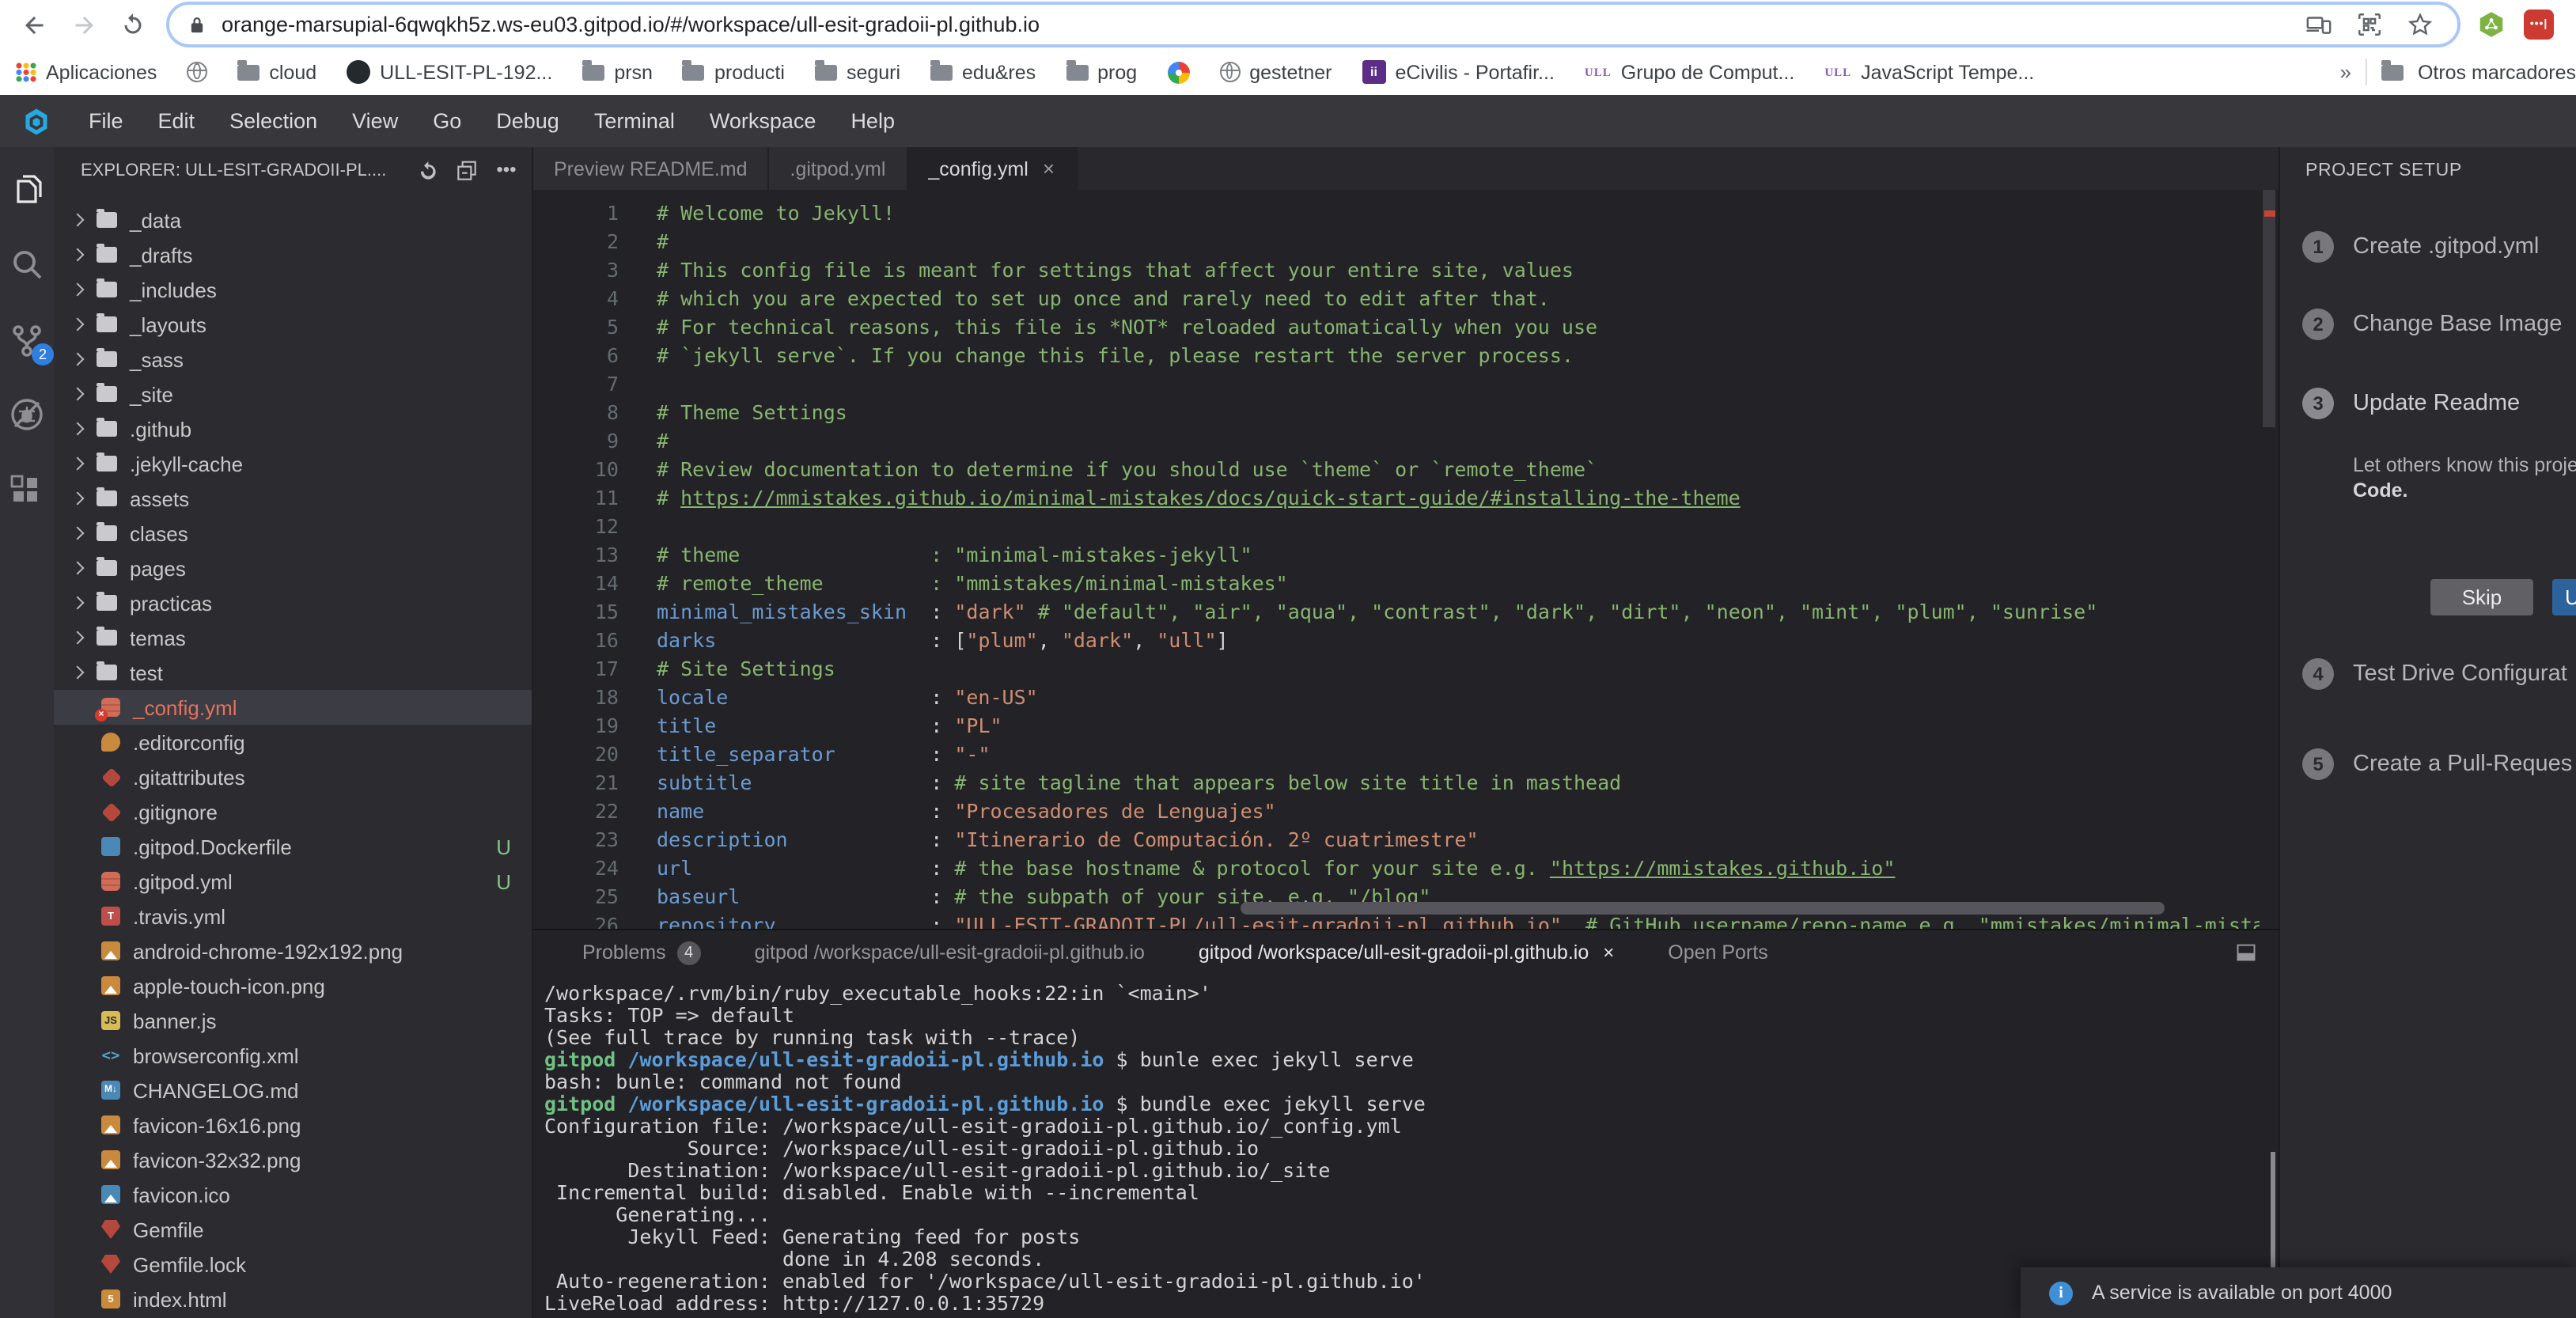  What do you see at coordinates (2439, 247) in the screenshot?
I see `setup-step-1: 1 Create .gitpod.yml` at bounding box center [2439, 247].